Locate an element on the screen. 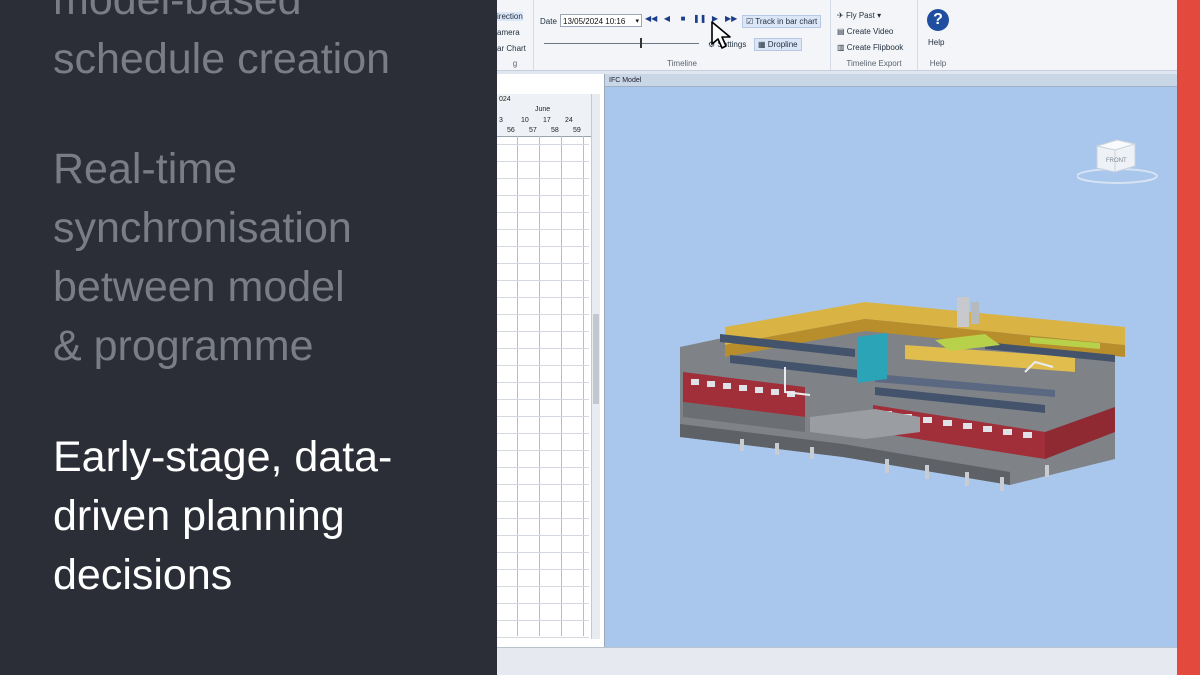 This screenshot has width=1200, height=675. timeline-group-label: Timeline is located at coordinates (682, 63).